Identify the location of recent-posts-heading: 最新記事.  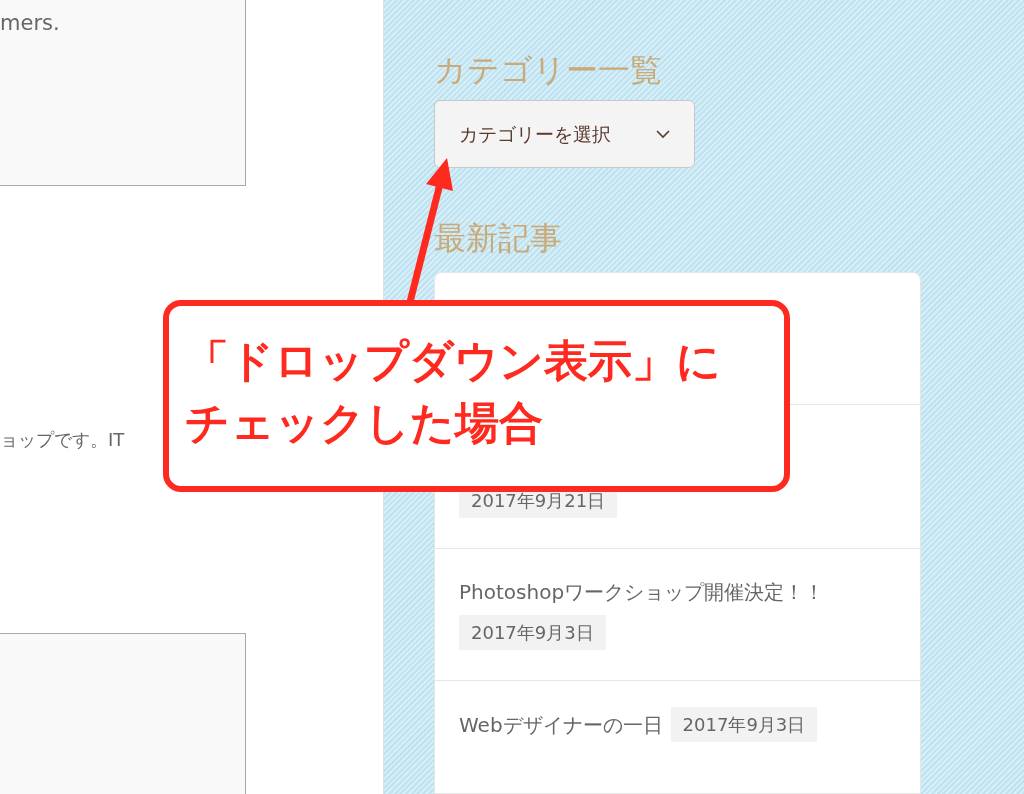
(498, 238).